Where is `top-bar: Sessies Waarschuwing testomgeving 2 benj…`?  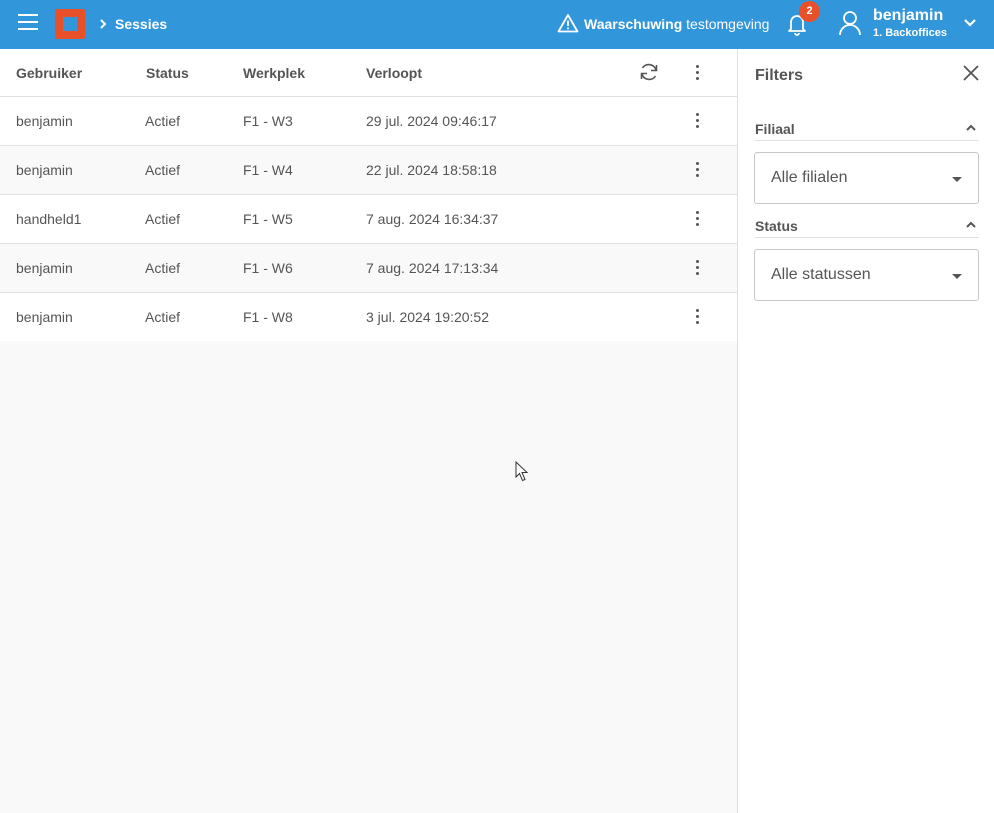 top-bar: Sessies Waarschuwing testomgeving 2 benj… is located at coordinates (497, 24).